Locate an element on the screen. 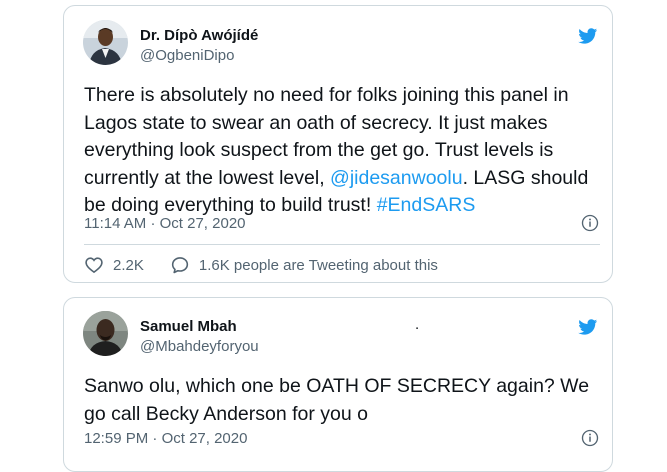  timestamp: 11:14 AM · Oct 27, 2020 is located at coordinates (165, 223).